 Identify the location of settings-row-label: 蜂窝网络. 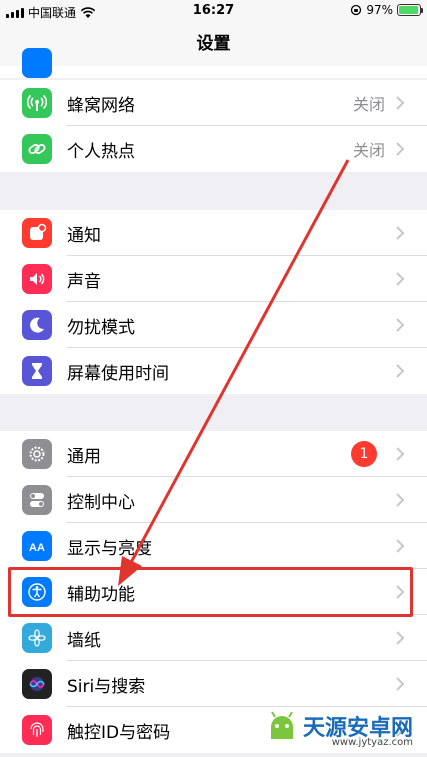
(101, 105).